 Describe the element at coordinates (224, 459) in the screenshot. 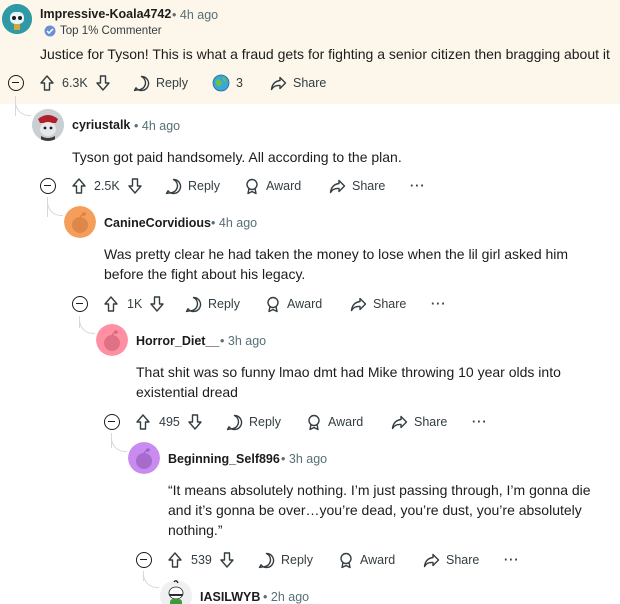

I see `comment-author: Beginning_Self896` at that location.